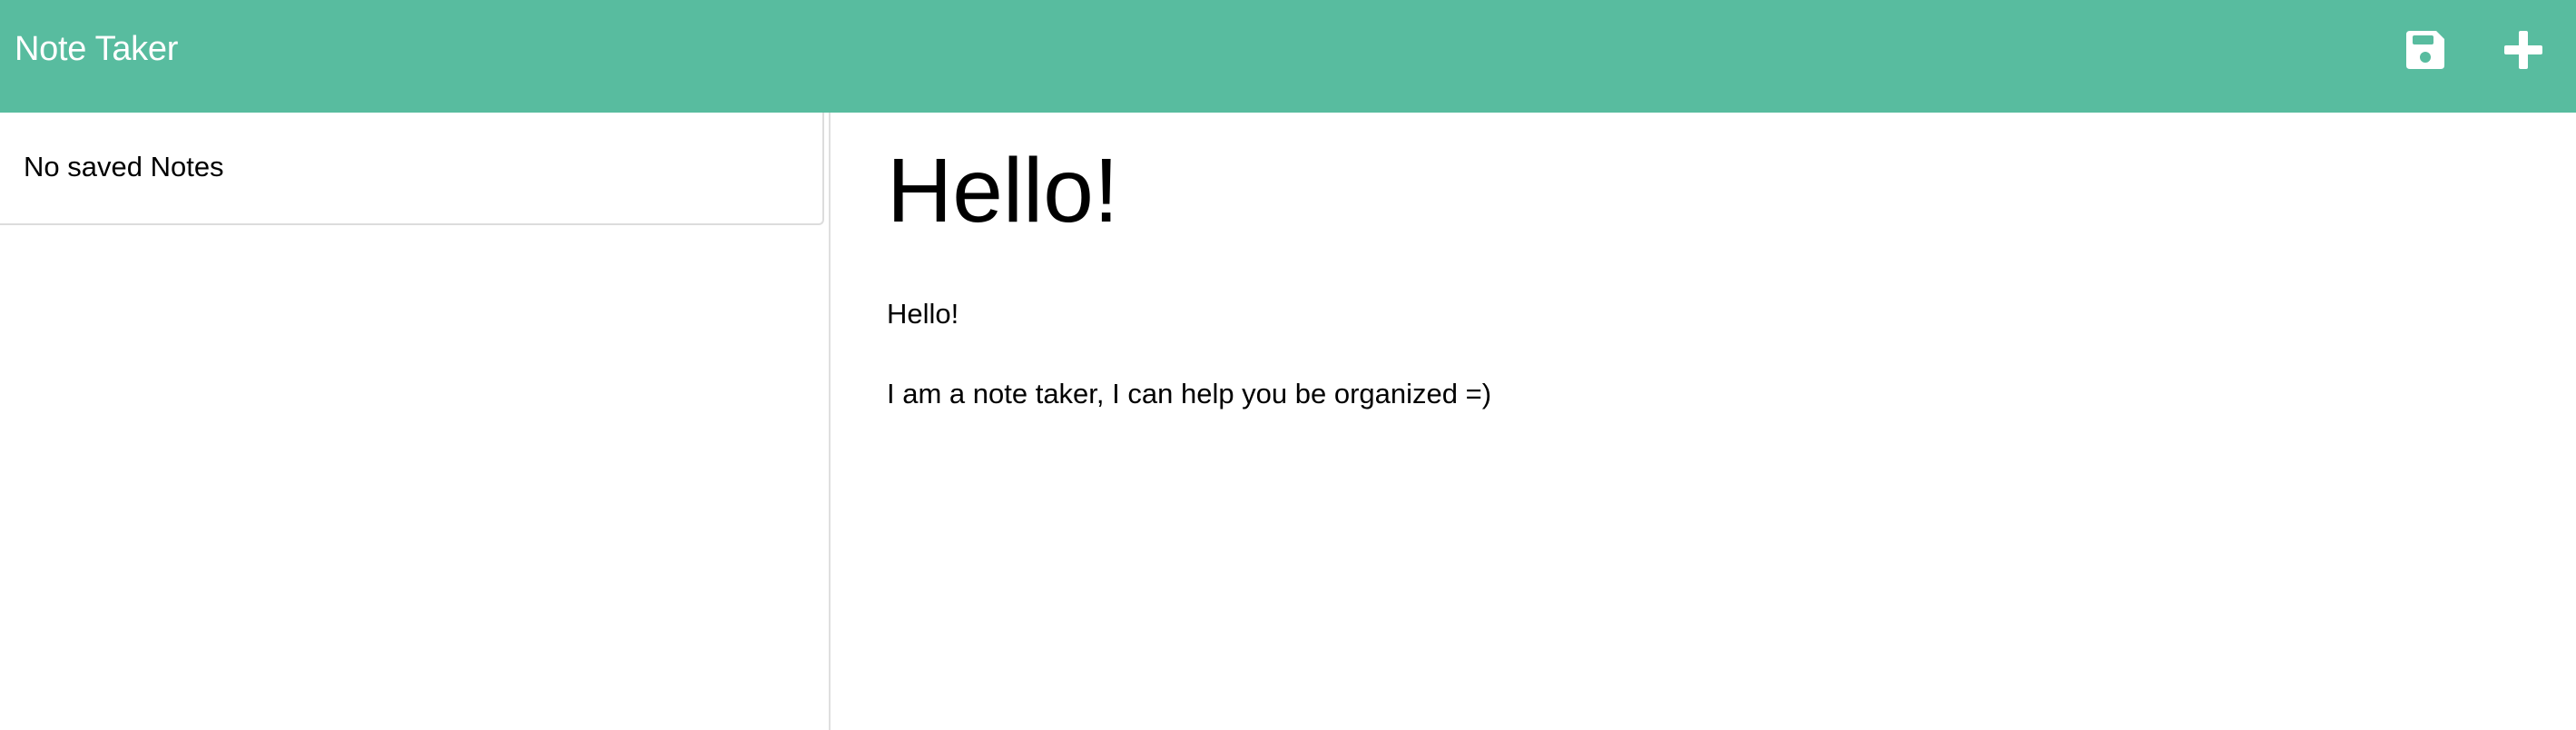 Image resolution: width=2576 pixels, height=730 pixels. I want to click on new-note-button, so click(2523, 50).